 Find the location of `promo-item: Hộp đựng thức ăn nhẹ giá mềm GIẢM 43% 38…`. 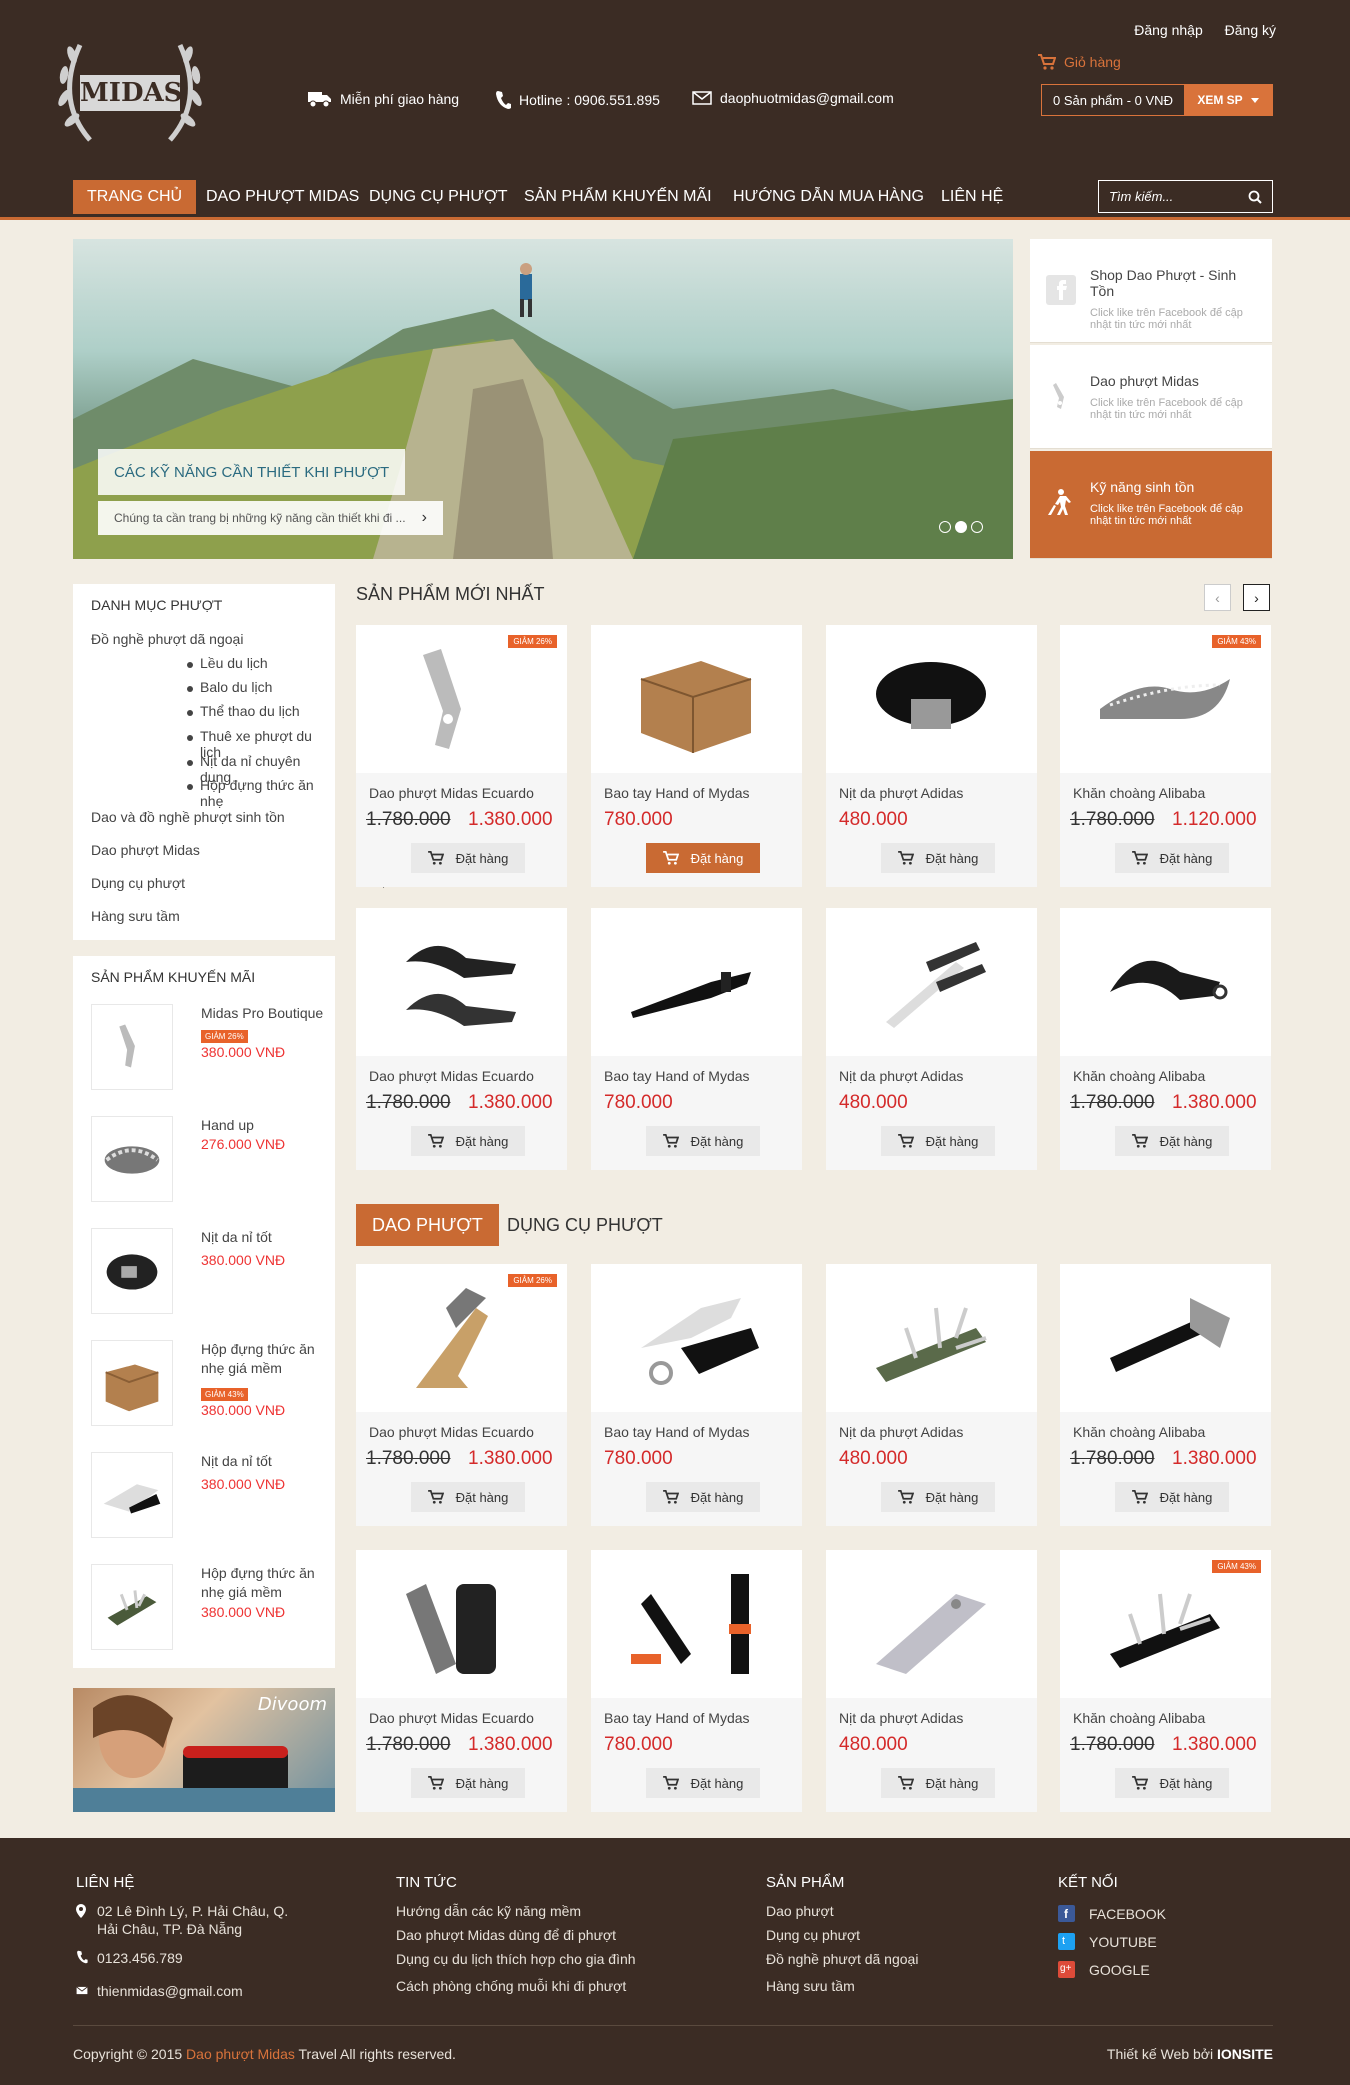

promo-item: Hộp đựng thức ăn nhẹ giá mềm GIẢM 43% 38… is located at coordinates (211, 1385).